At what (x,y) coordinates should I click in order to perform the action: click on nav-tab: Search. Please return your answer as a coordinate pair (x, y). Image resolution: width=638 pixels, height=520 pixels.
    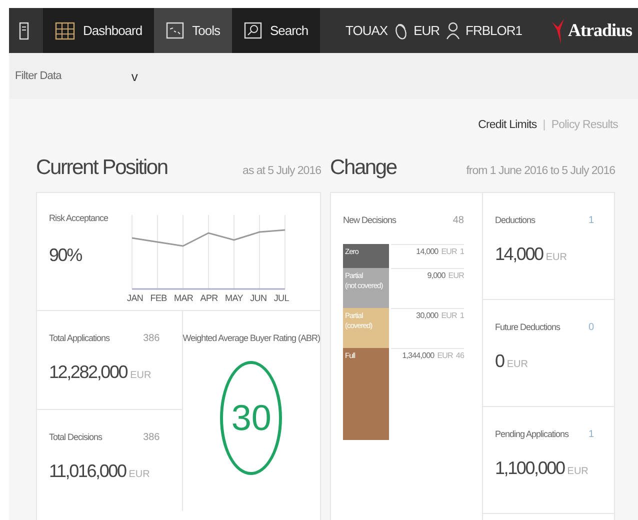
    Looking at the image, I should click on (276, 30).